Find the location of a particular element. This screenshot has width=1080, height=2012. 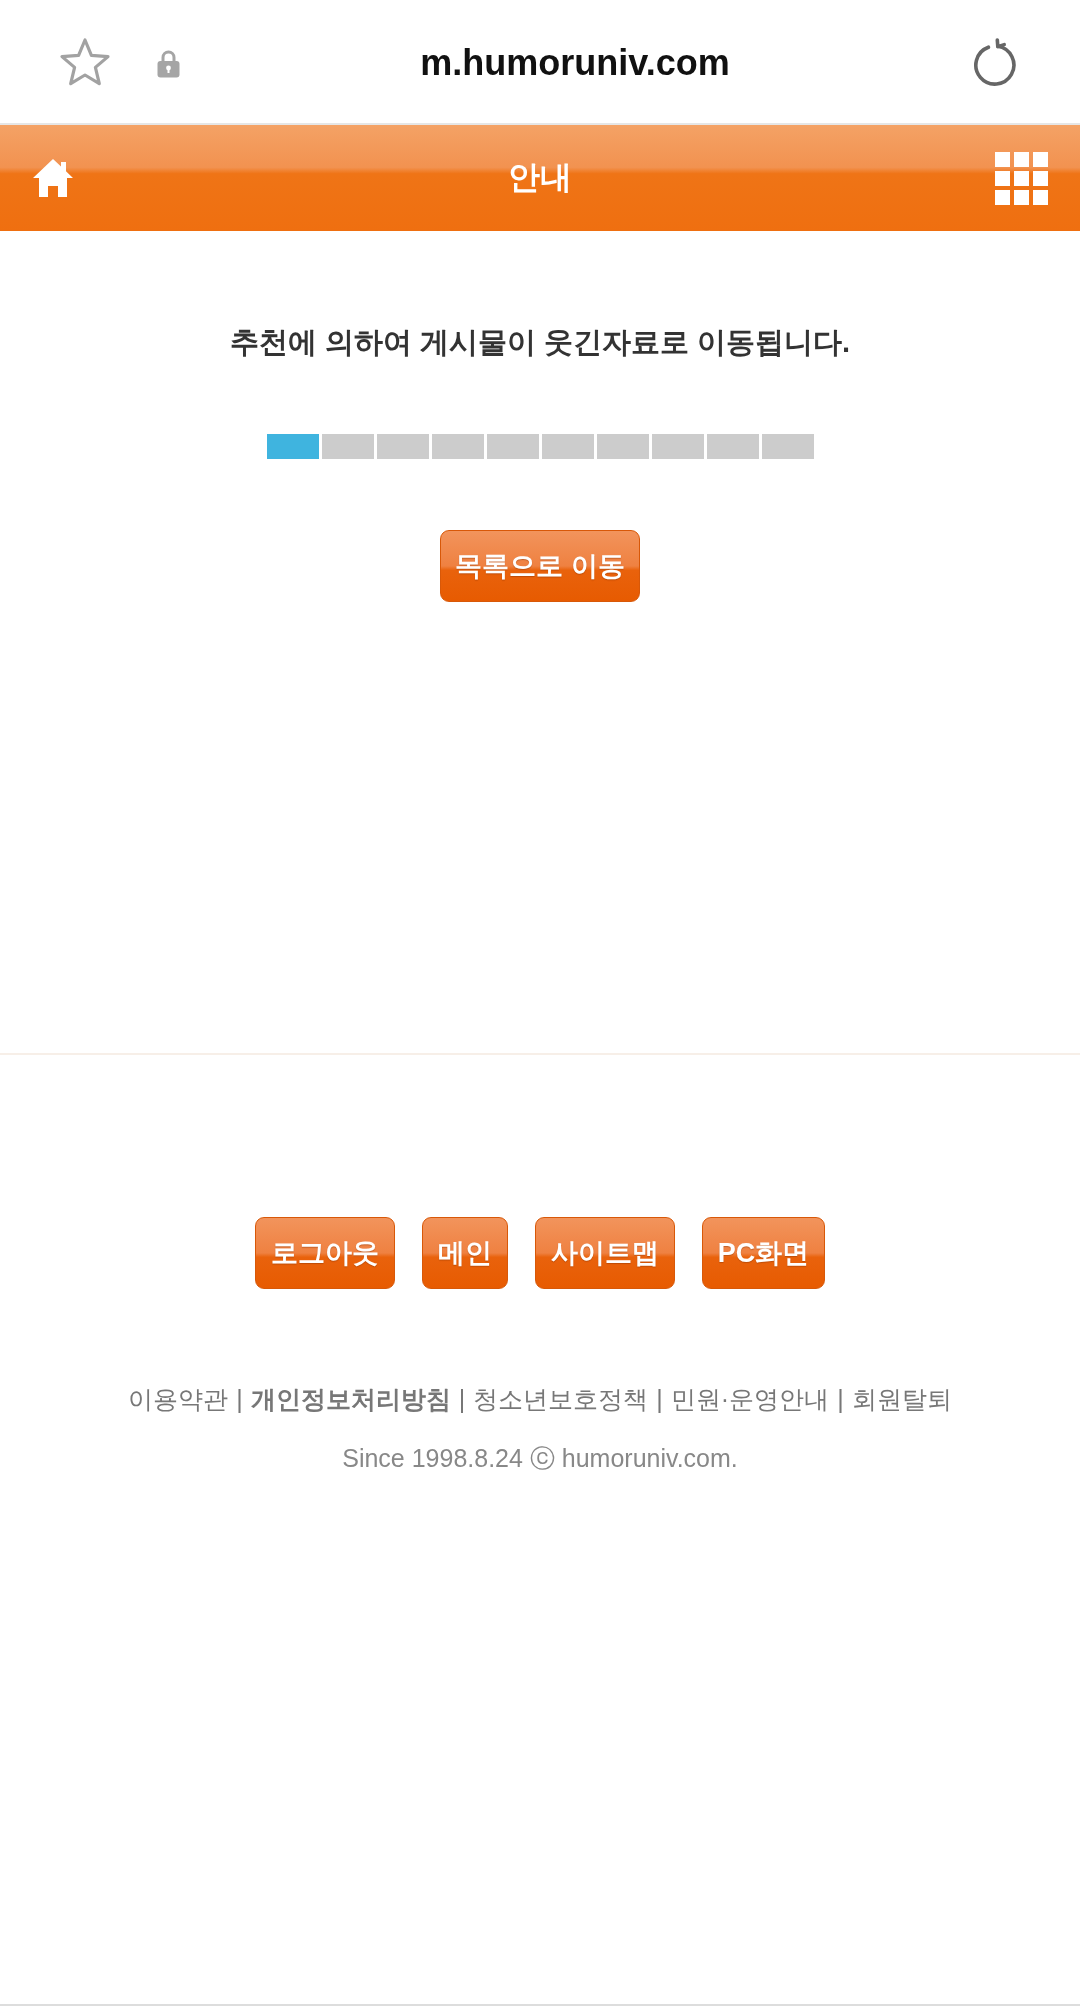

lock-icon is located at coordinates (168, 63).